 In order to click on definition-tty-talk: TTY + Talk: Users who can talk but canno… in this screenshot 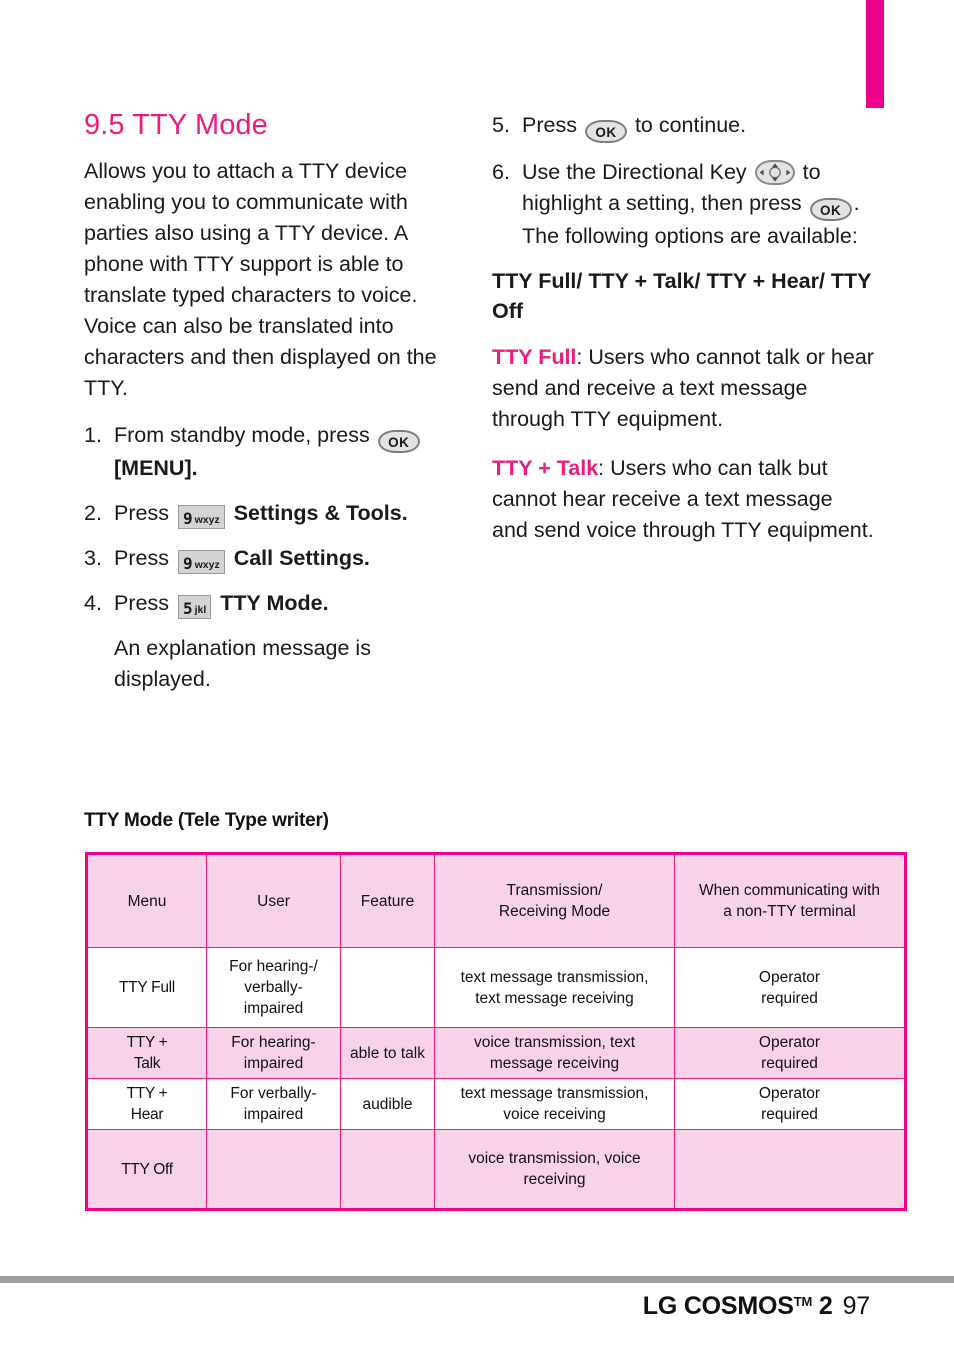, I will do `click(683, 499)`.